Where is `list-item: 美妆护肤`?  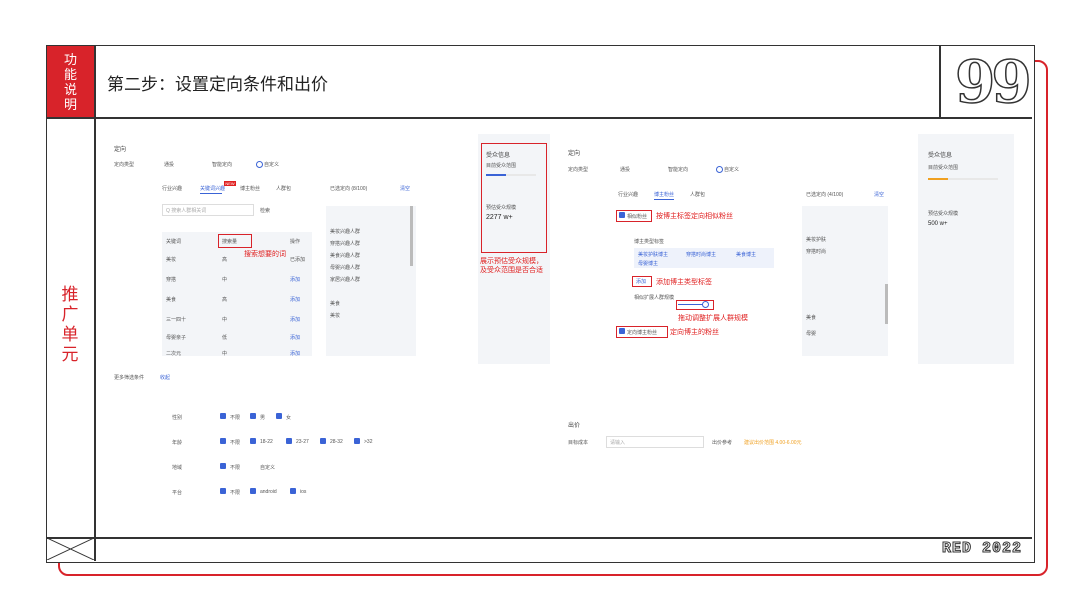 list-item: 美妆护肤 is located at coordinates (816, 240).